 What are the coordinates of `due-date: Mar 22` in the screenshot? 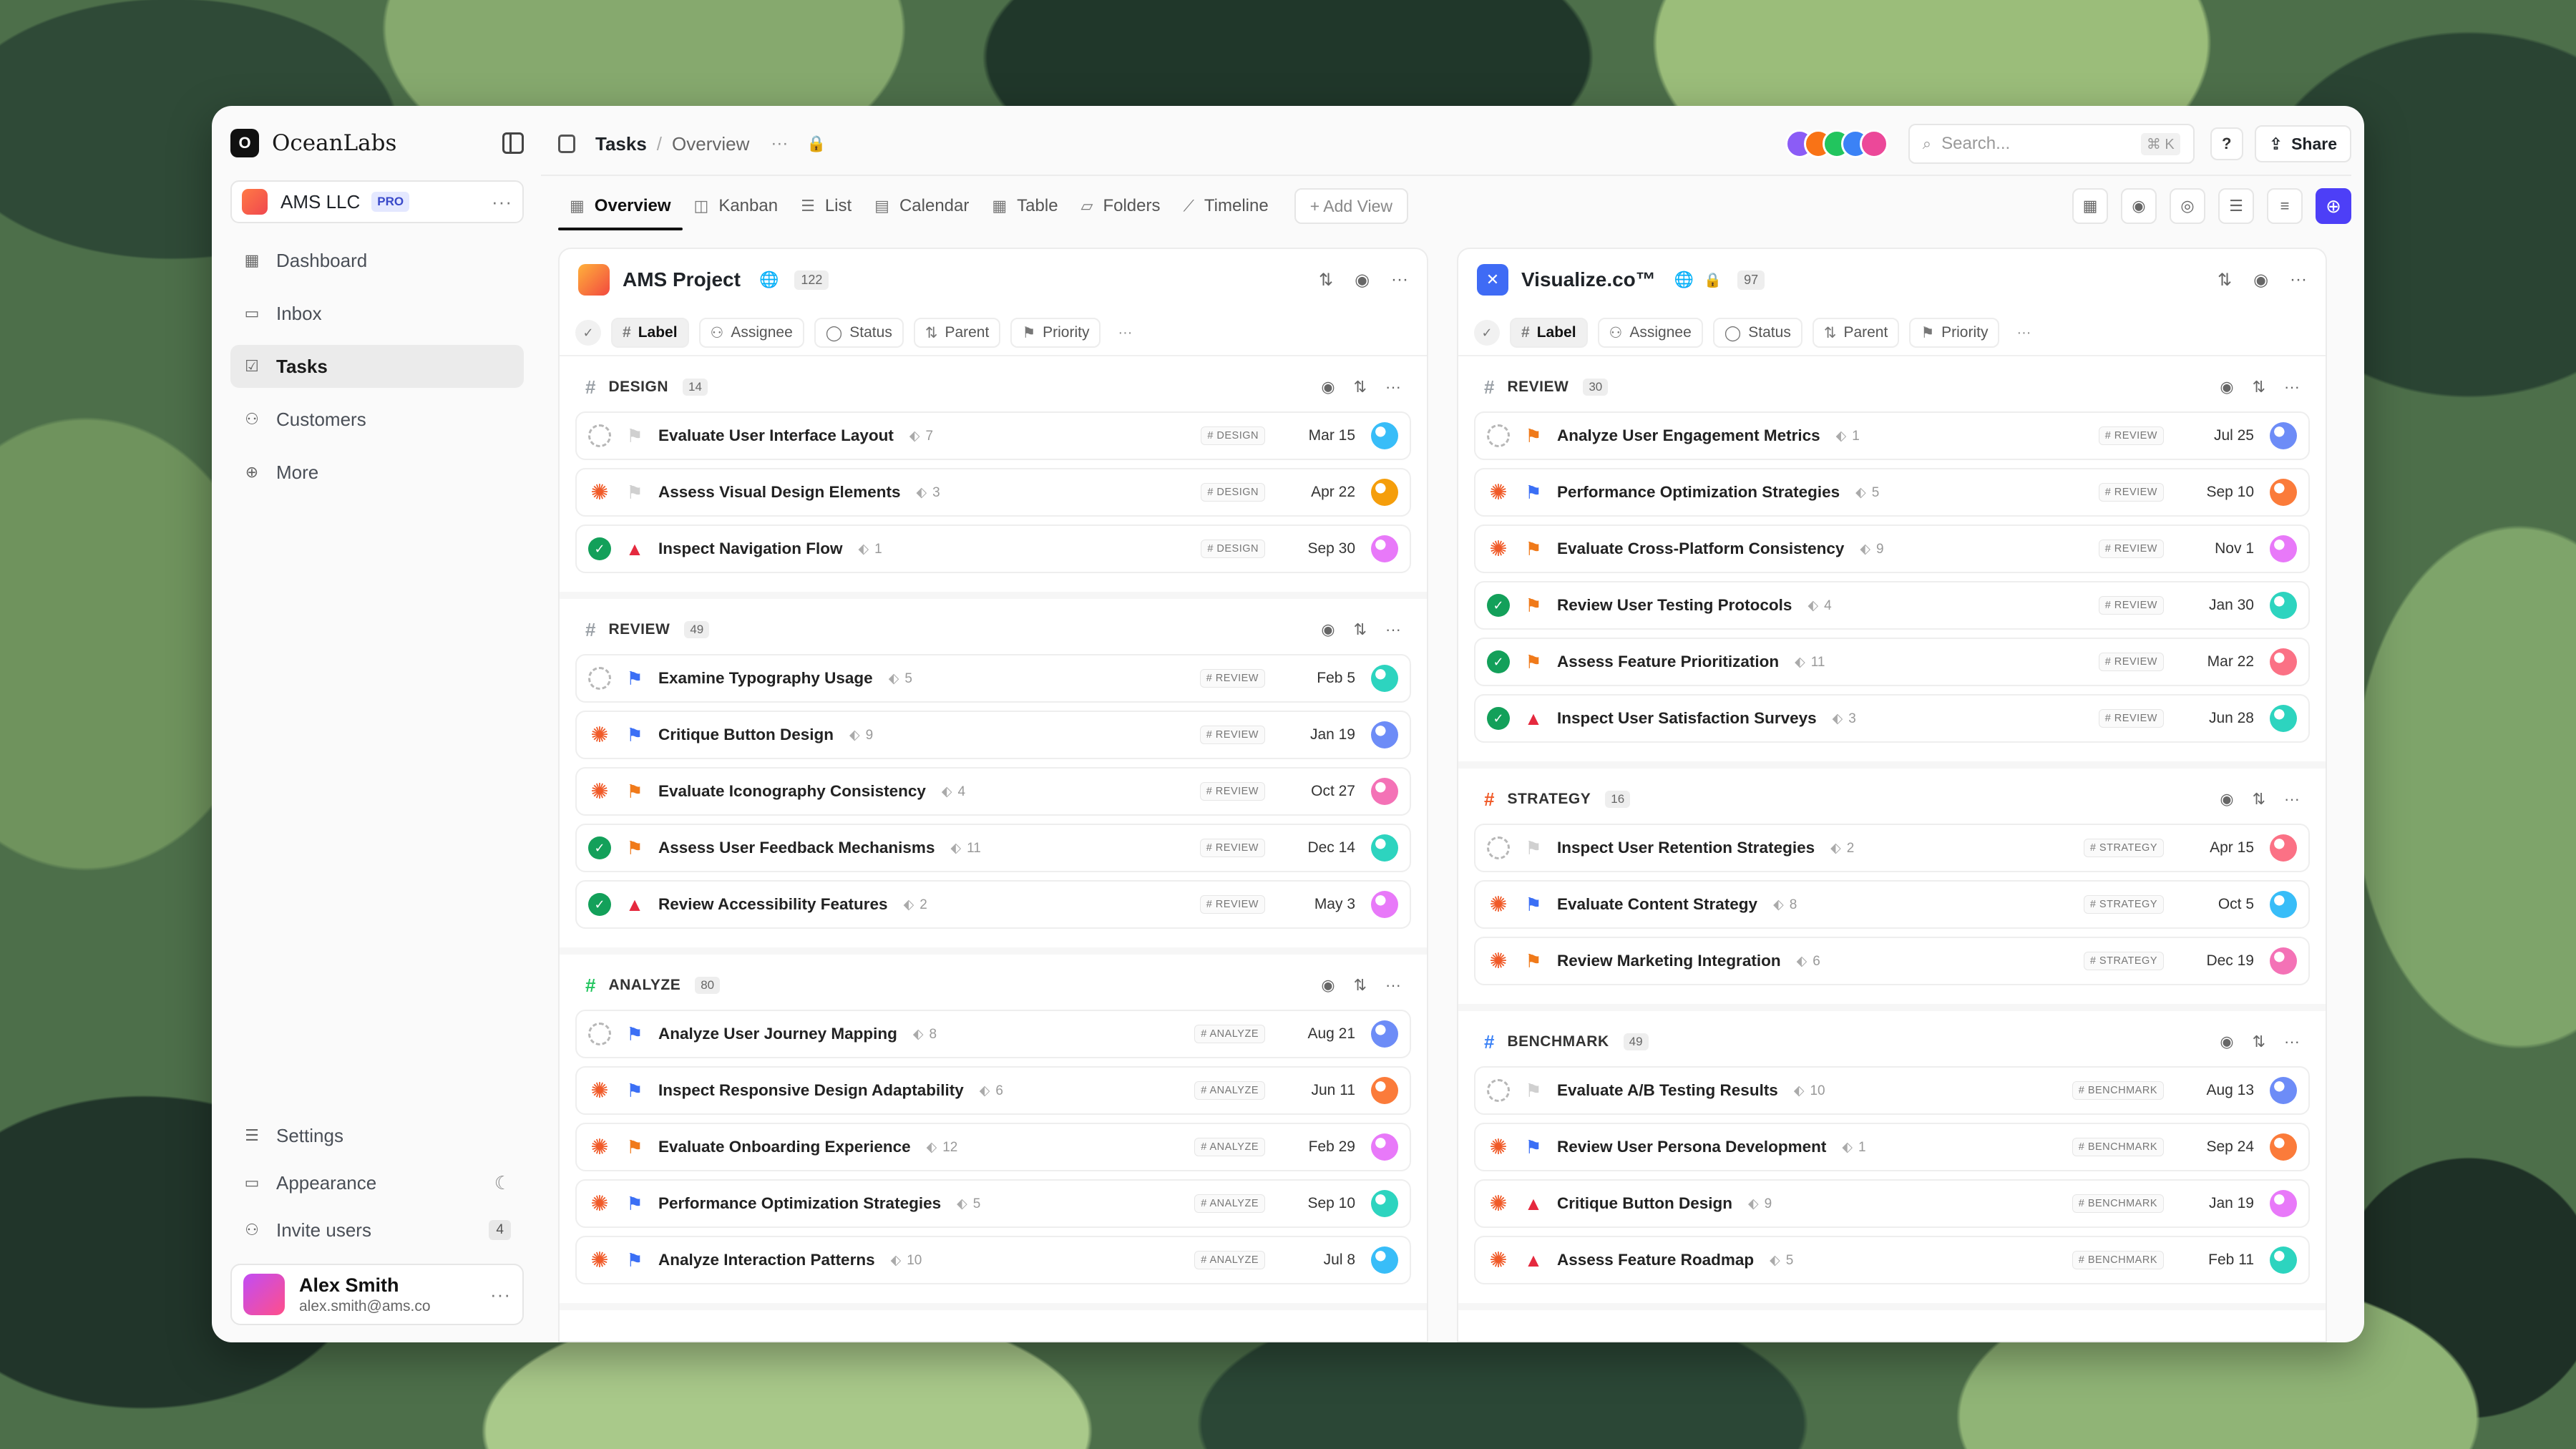 It's located at (2215, 661).